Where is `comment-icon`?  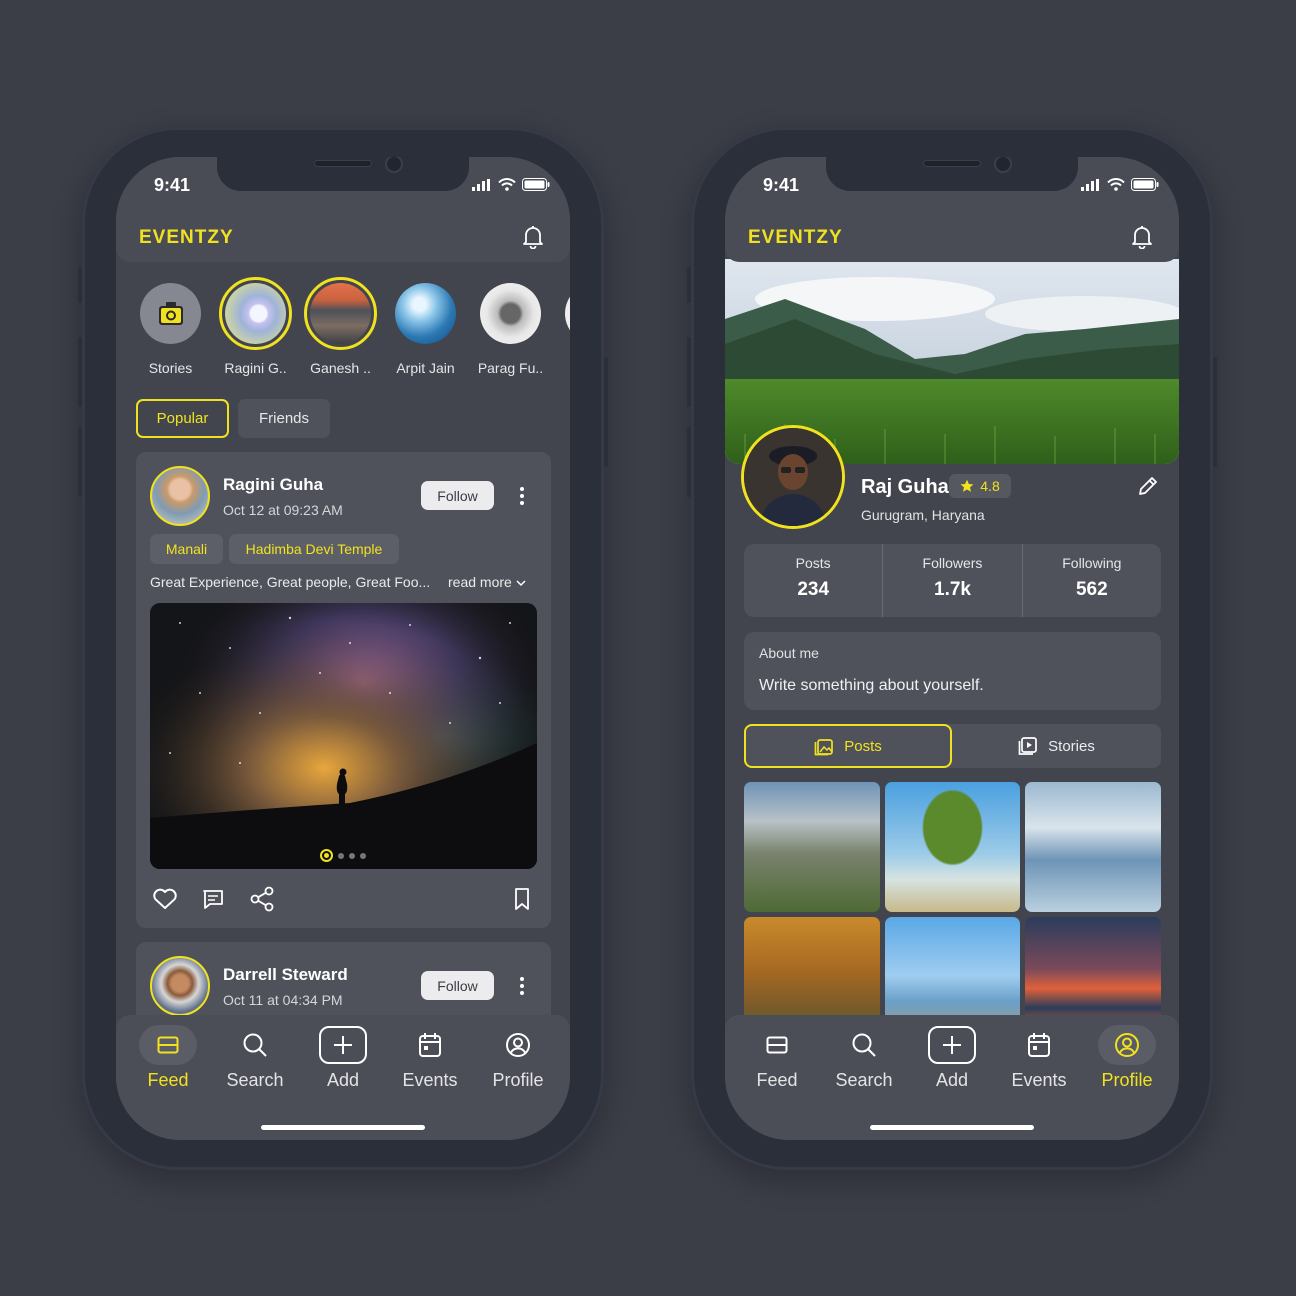
comment-icon is located at coordinates (213, 899).